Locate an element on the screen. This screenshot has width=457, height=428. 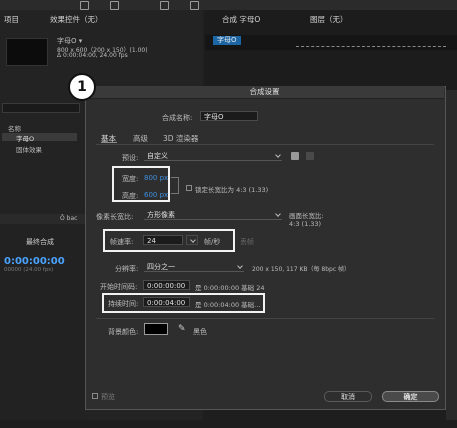
resolution-dropdown: 四分之一 is located at coordinates (194, 267).